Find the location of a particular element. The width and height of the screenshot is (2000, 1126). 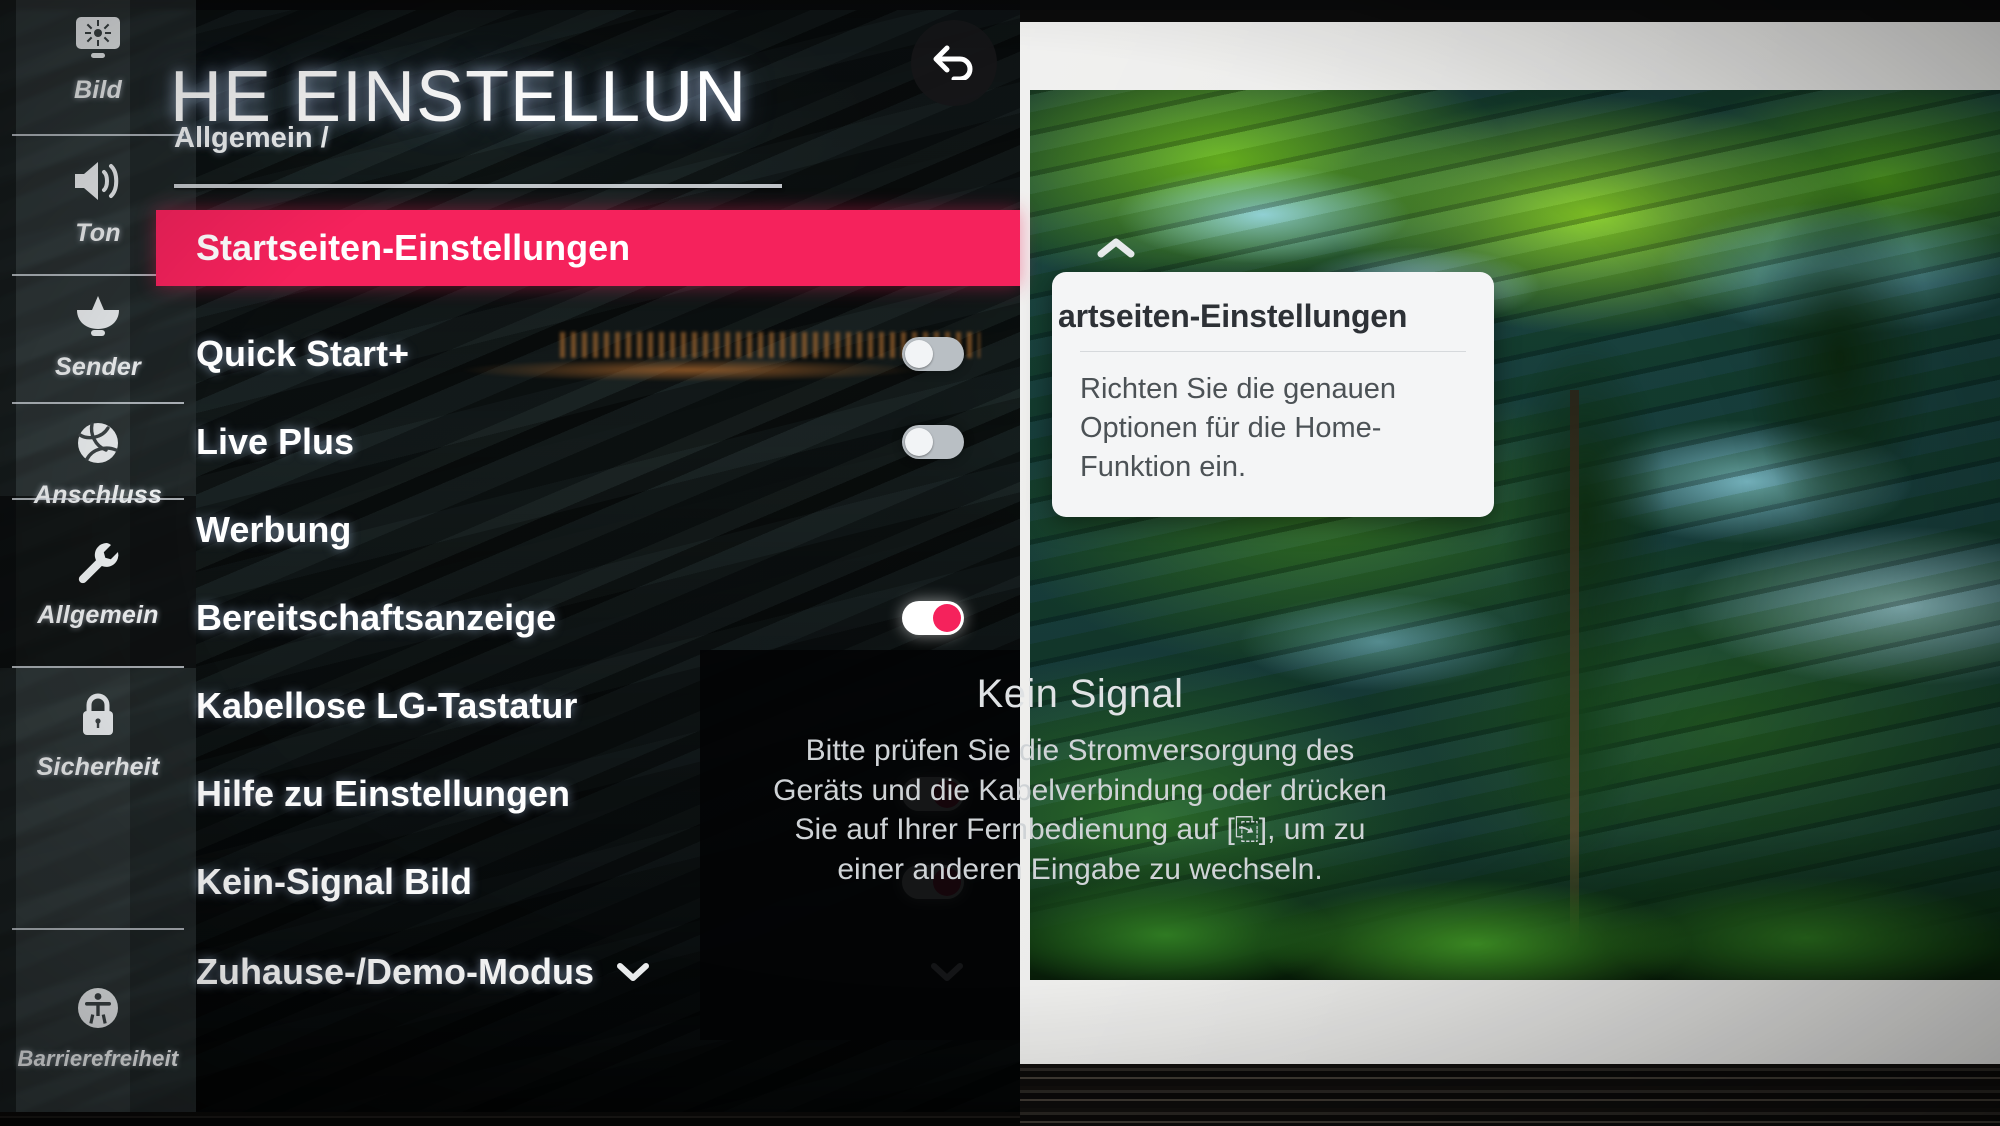

sidebar-item-label: Sender is located at coordinates (98, 366).